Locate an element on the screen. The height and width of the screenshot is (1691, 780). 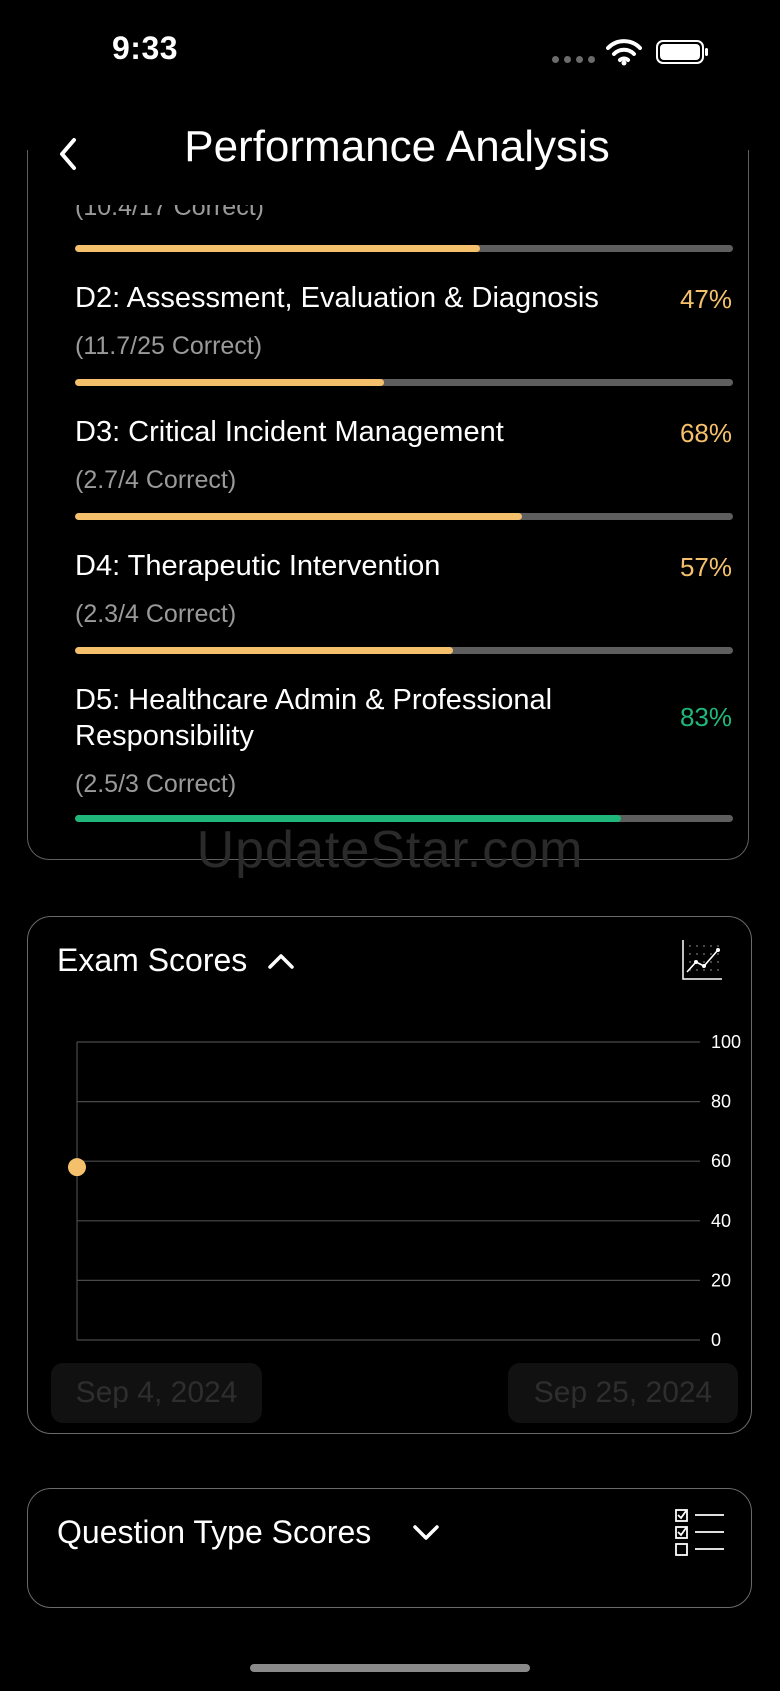
question-type-title: Question Type Scores is located at coordinates (214, 1532).